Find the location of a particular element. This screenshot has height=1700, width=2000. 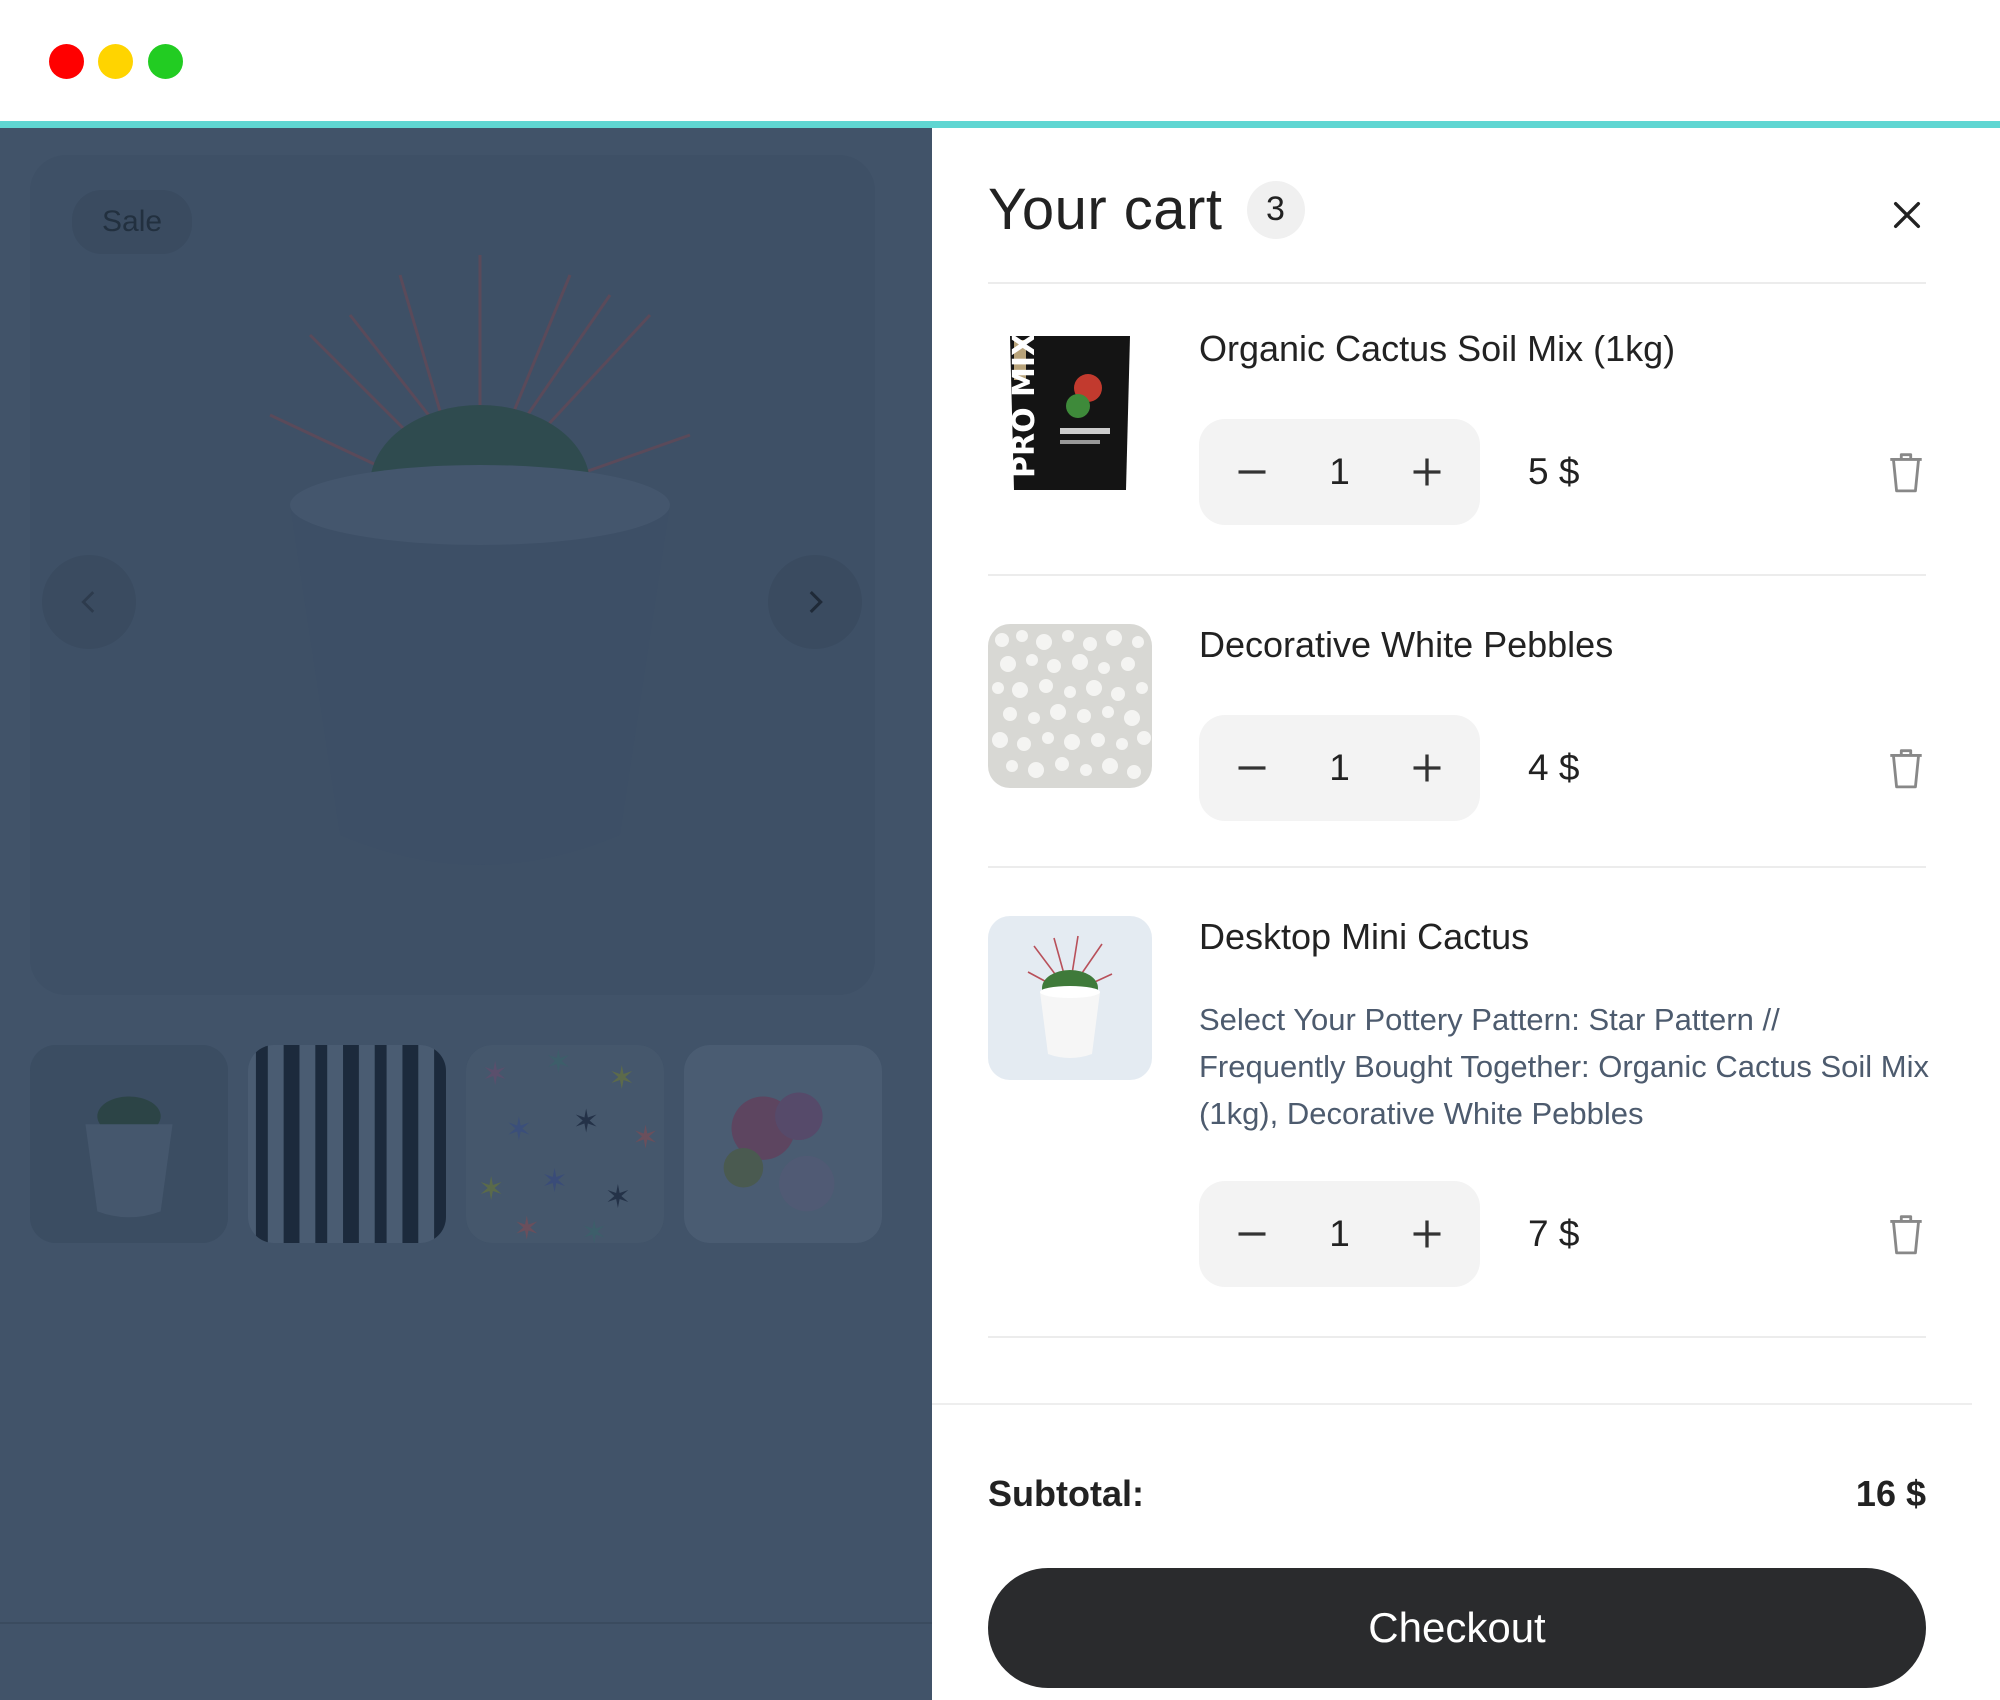

product-image is located at coordinates (480, 560).